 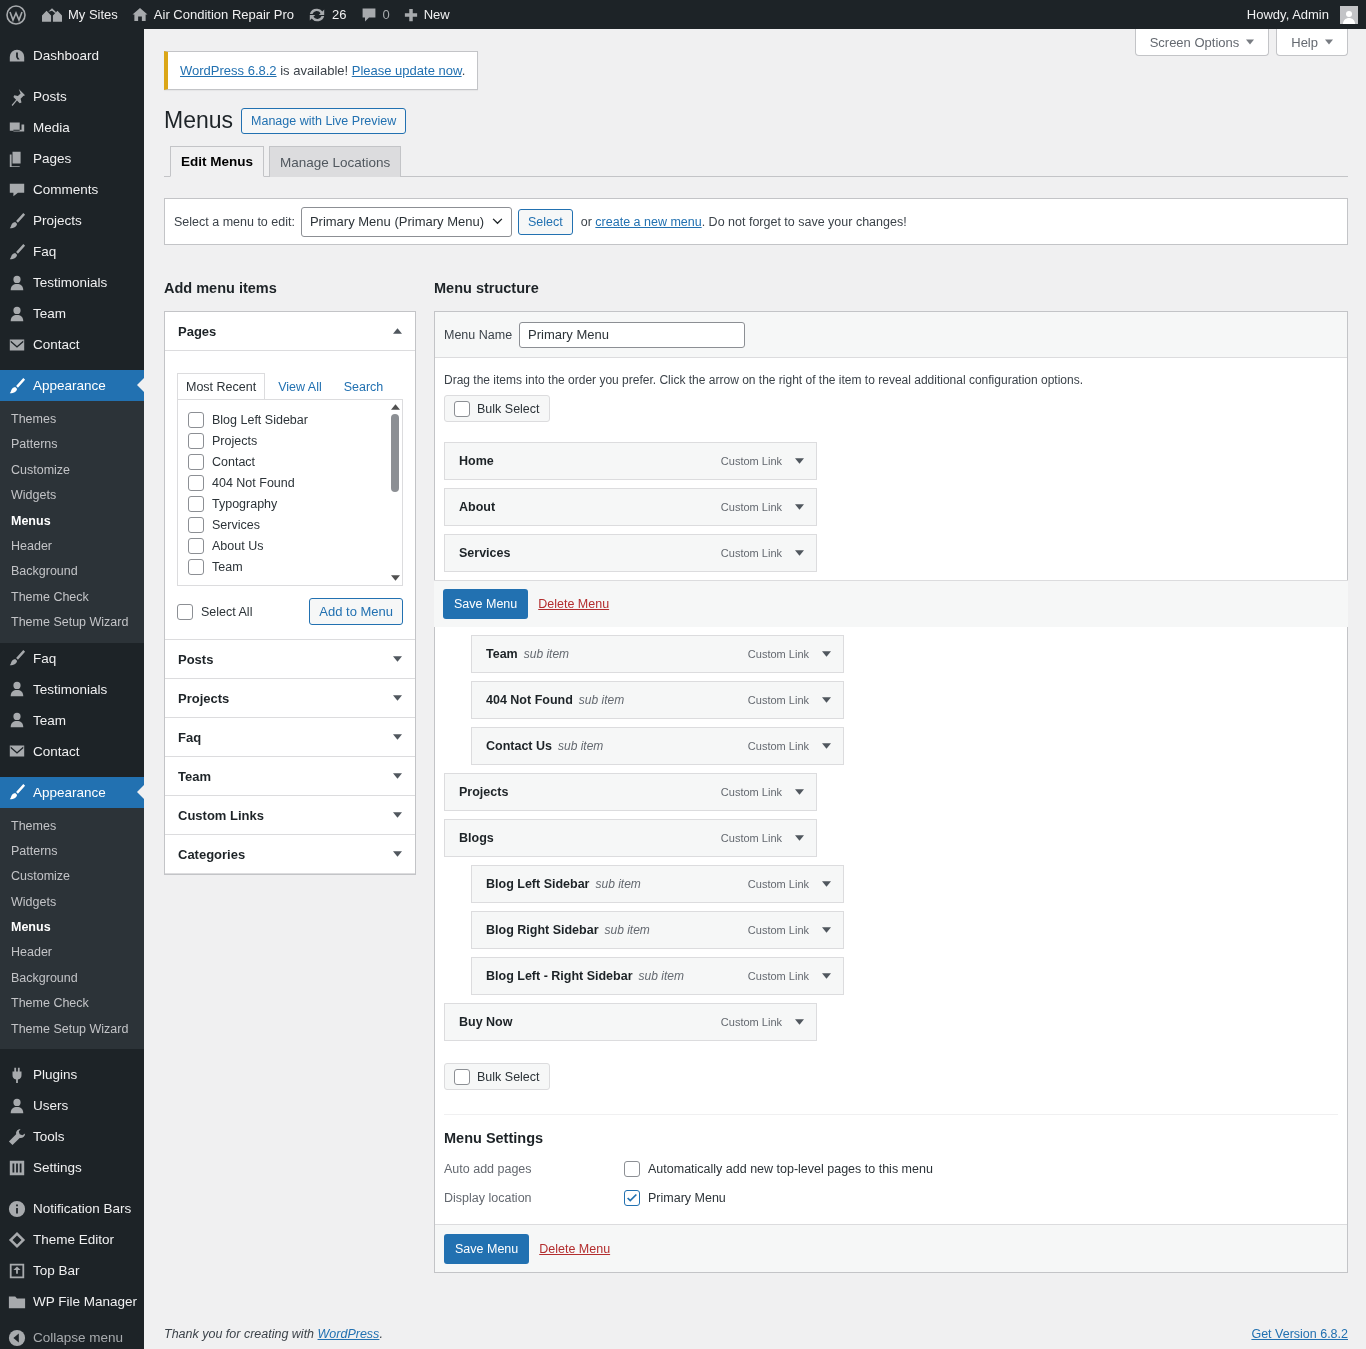 What do you see at coordinates (72, 313) in the screenshot?
I see `sidebar-item: Team` at bounding box center [72, 313].